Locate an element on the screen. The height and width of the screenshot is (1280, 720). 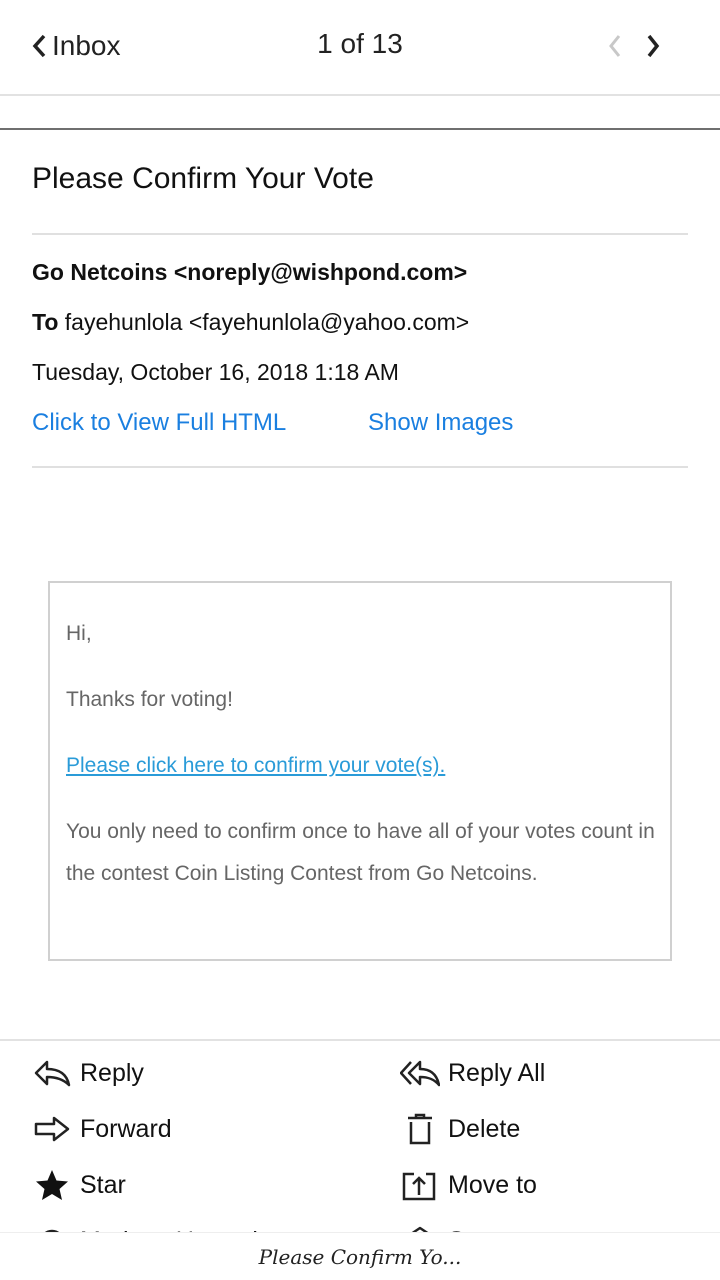
to-label: To is located at coordinates (45, 322).